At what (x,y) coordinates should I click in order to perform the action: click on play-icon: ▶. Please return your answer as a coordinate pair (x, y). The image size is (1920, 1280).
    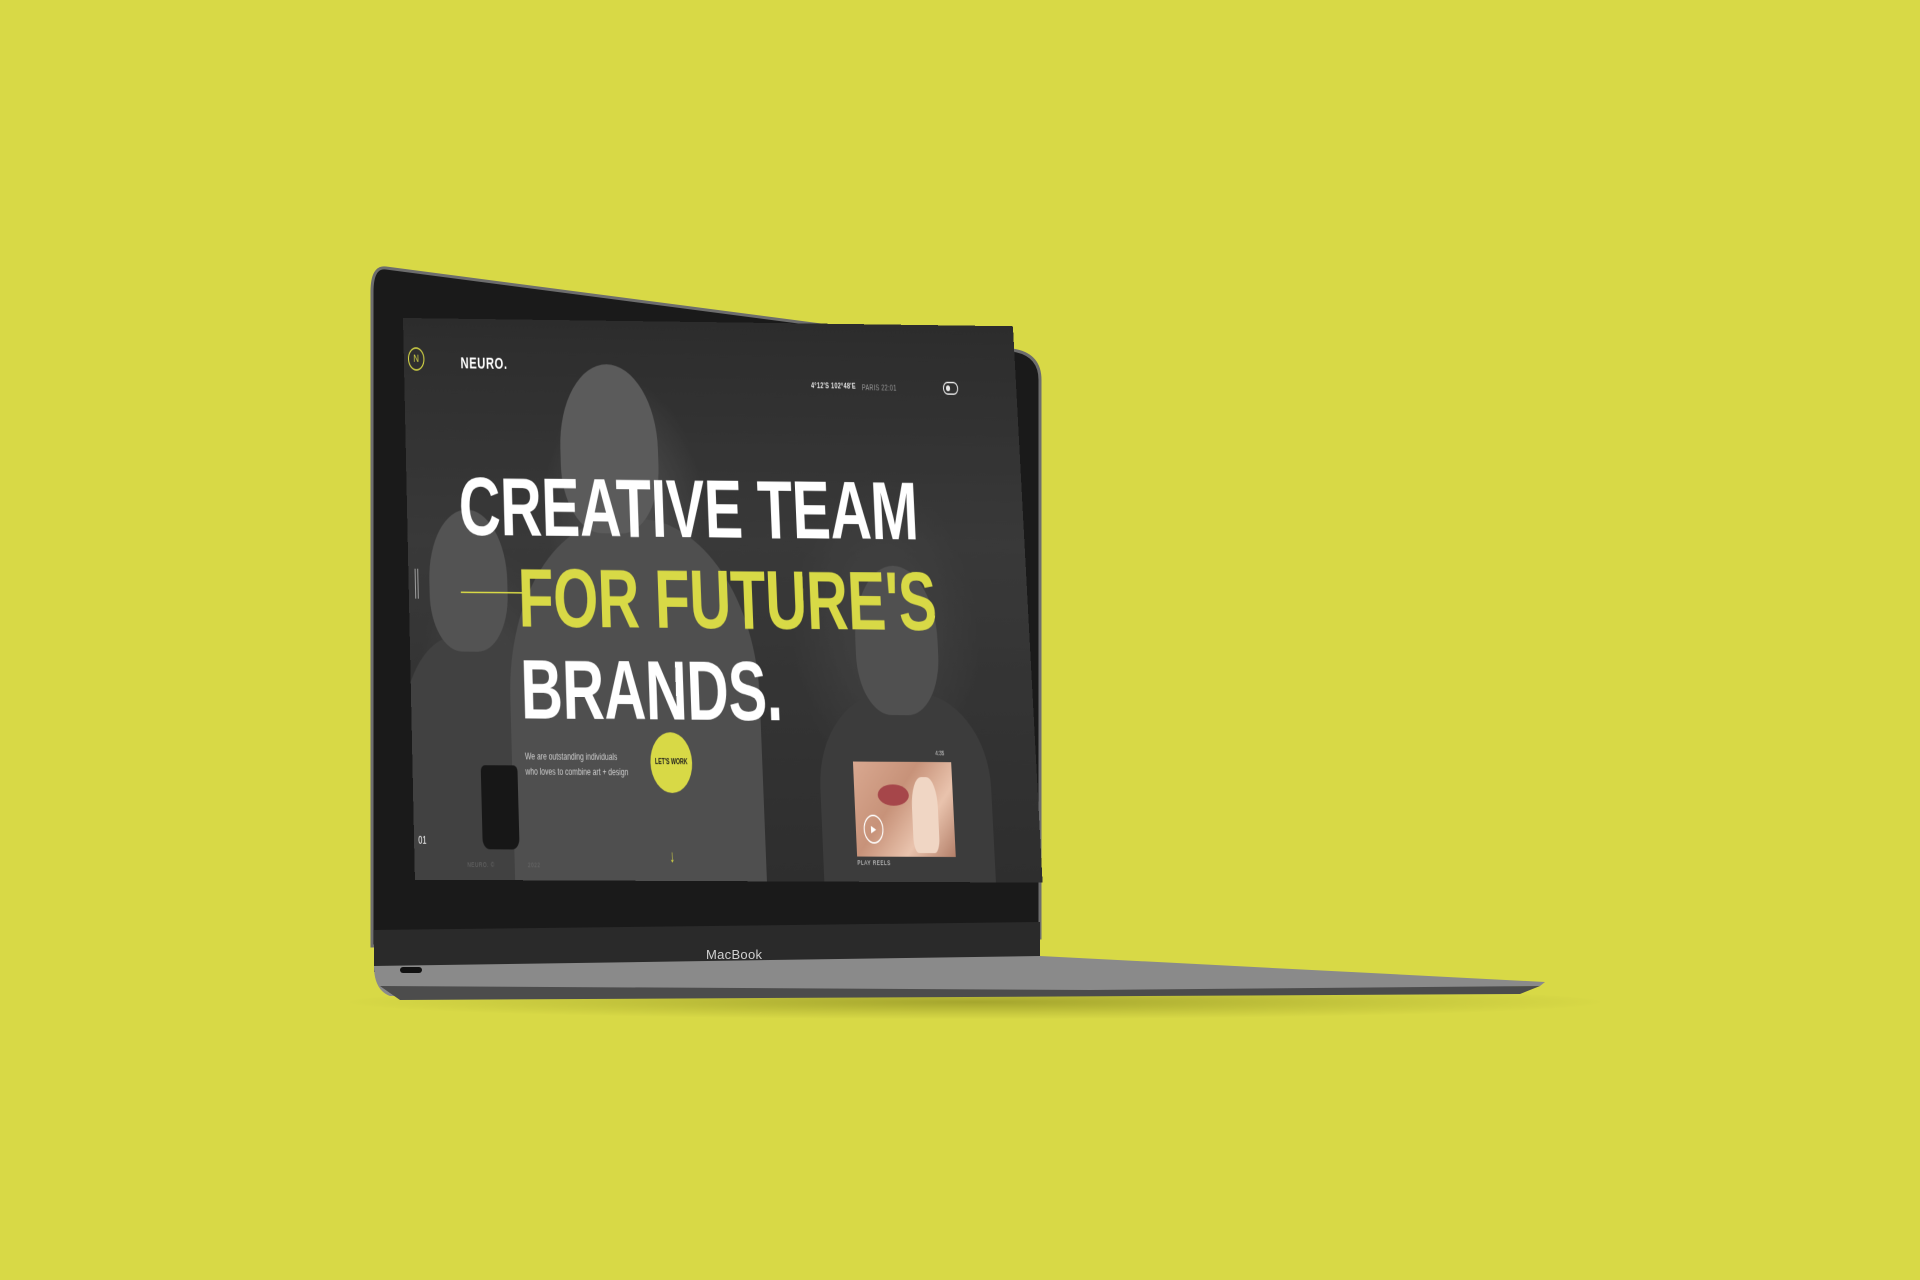
    Looking at the image, I should click on (874, 829).